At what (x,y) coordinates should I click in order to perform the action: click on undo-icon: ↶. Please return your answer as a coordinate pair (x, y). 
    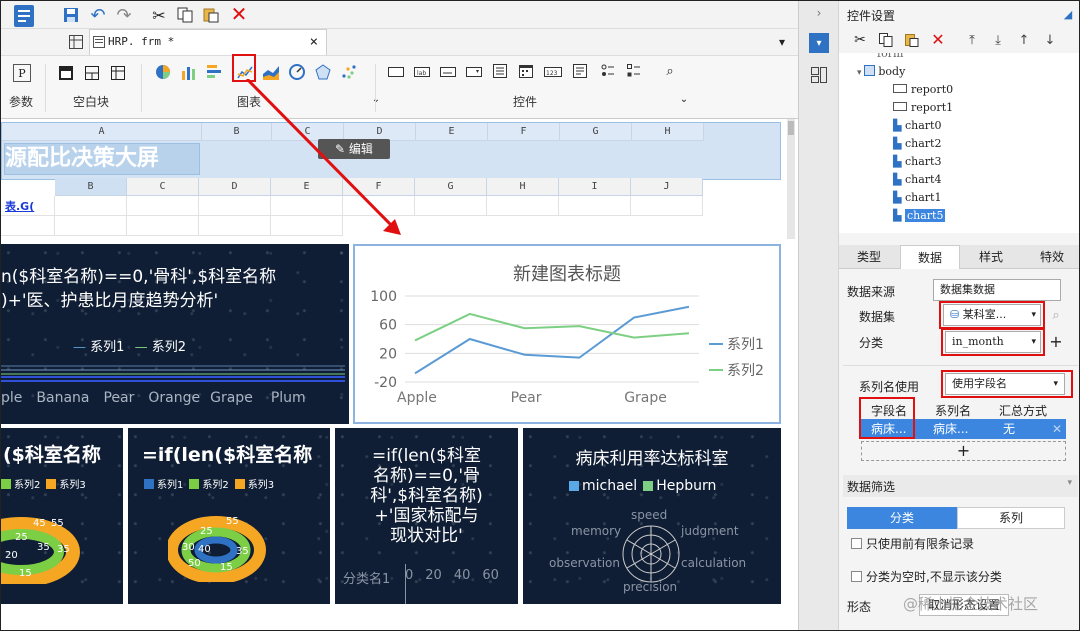
    Looking at the image, I should click on (98, 15).